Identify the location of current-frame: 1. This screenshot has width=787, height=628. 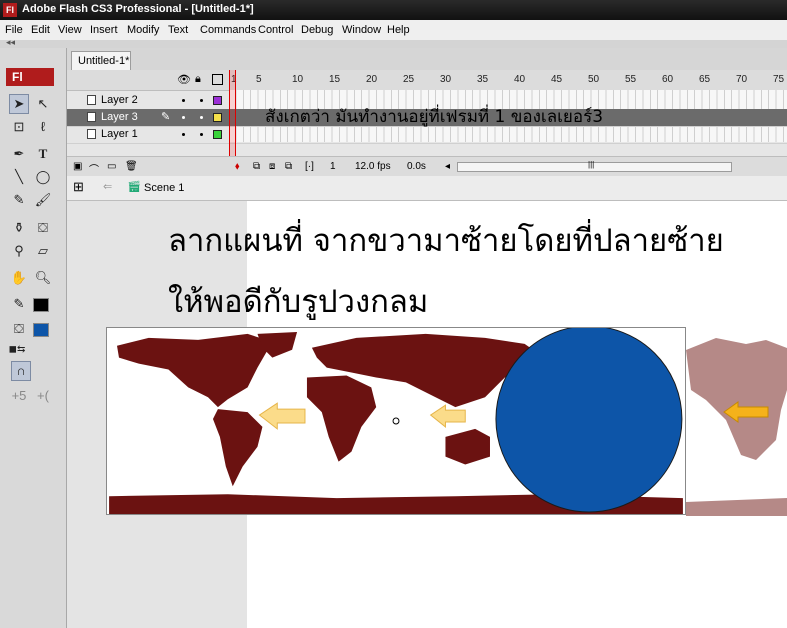
(333, 166).